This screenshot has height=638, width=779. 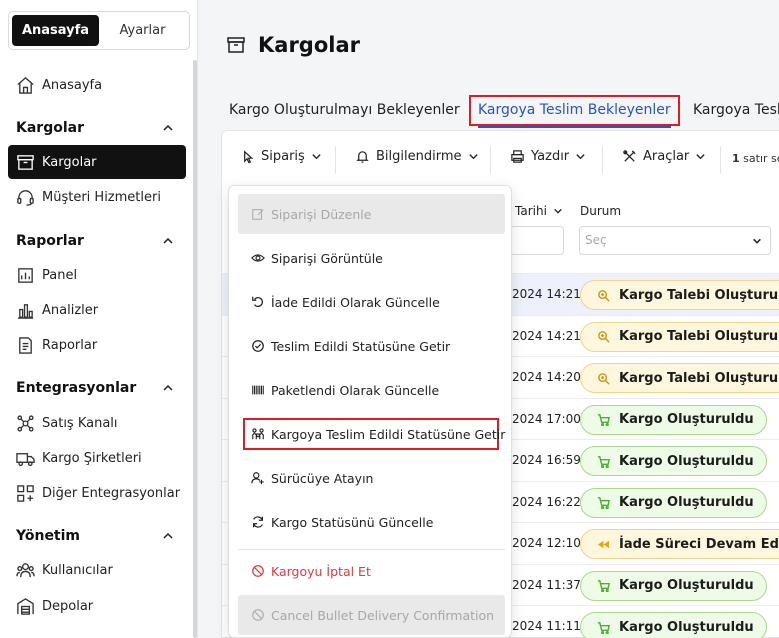 I want to click on sidebar-item-label: Diğer Entegrasyonlar, so click(x=111, y=493).